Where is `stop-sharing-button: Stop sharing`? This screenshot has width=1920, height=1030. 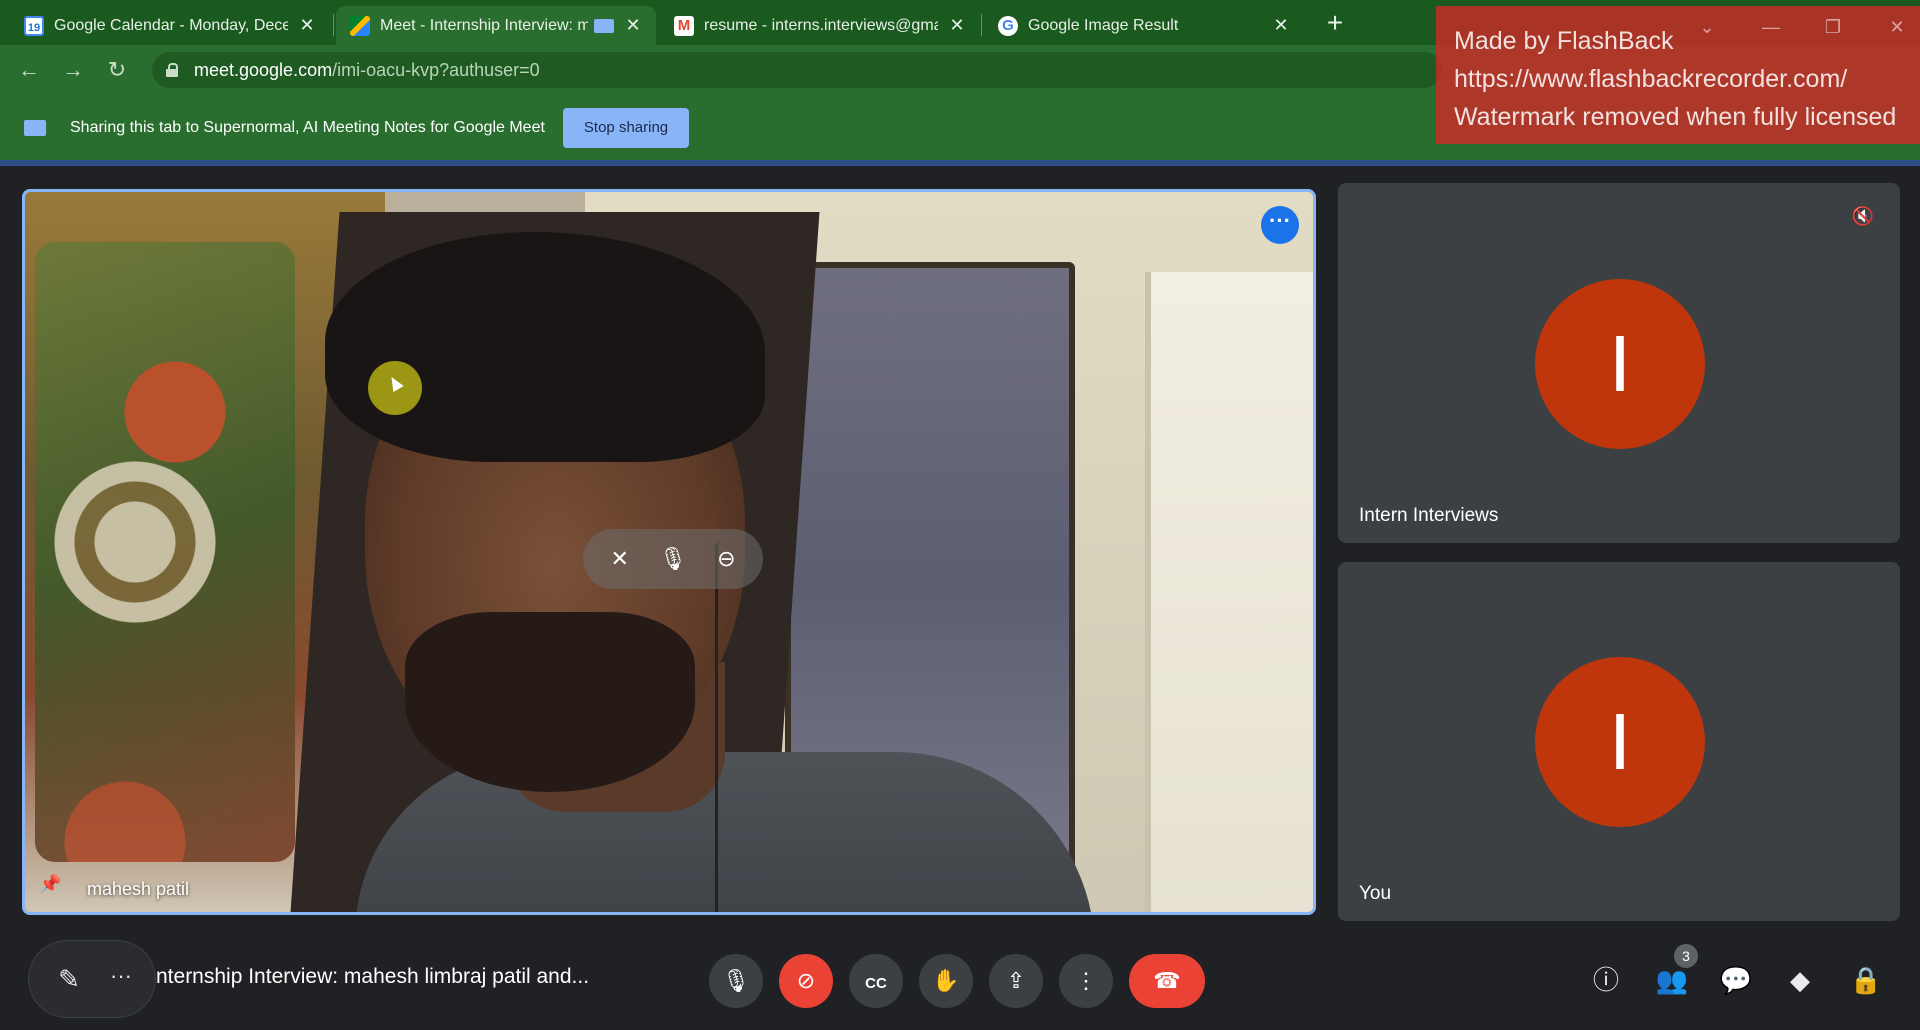
stop-sharing-button: Stop sharing is located at coordinates (626, 127).